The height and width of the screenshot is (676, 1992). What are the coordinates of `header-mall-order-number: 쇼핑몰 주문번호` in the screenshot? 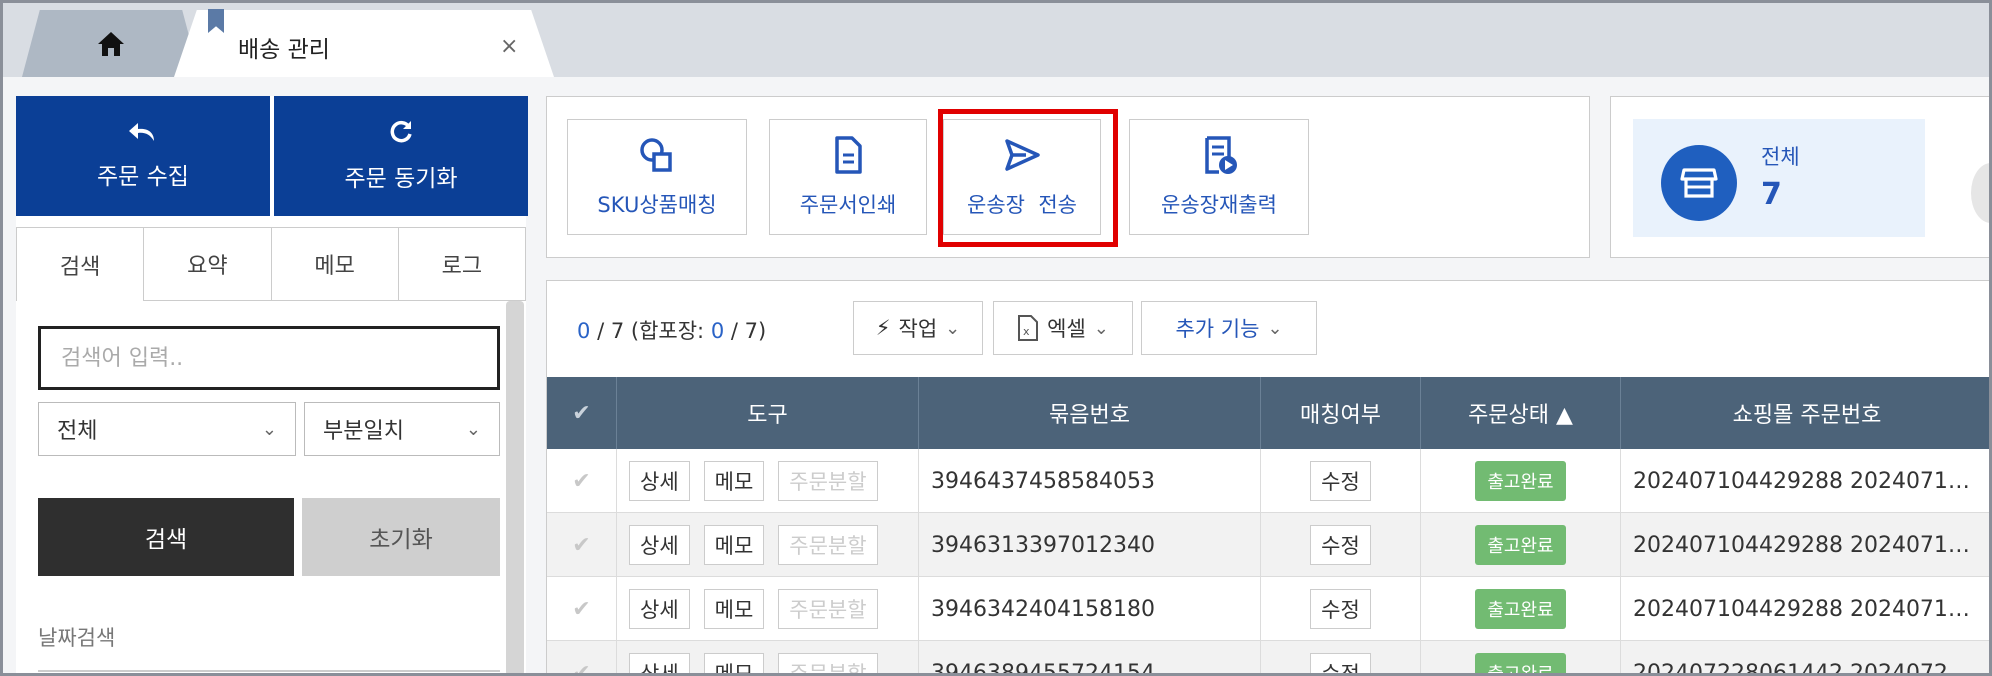 It's located at (1806, 413).